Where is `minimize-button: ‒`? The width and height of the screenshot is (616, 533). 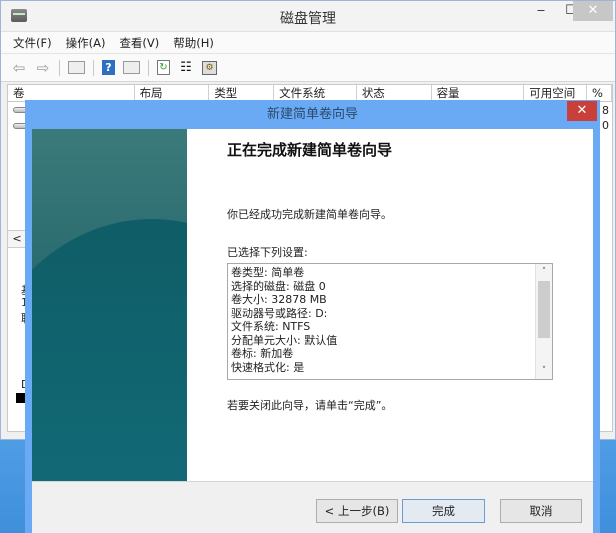
minimize-button: ‒ is located at coordinates (541, 11).